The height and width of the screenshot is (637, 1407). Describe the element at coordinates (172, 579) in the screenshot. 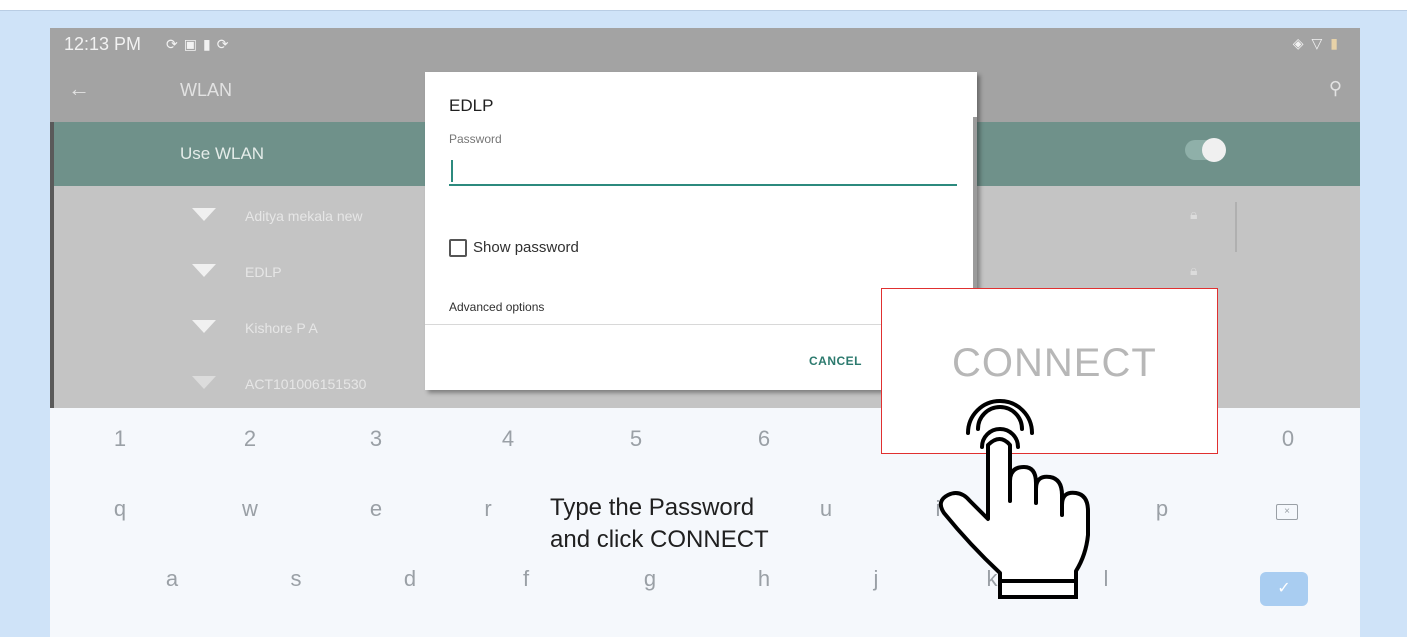

I see `key-a: a` at that location.